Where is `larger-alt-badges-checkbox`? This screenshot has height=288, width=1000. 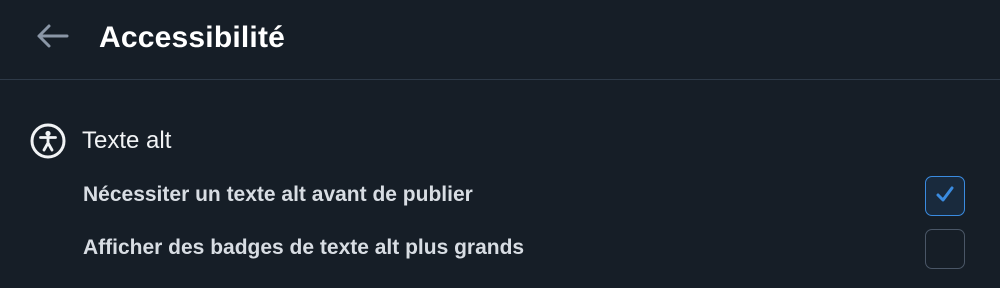 larger-alt-badges-checkbox is located at coordinates (945, 249).